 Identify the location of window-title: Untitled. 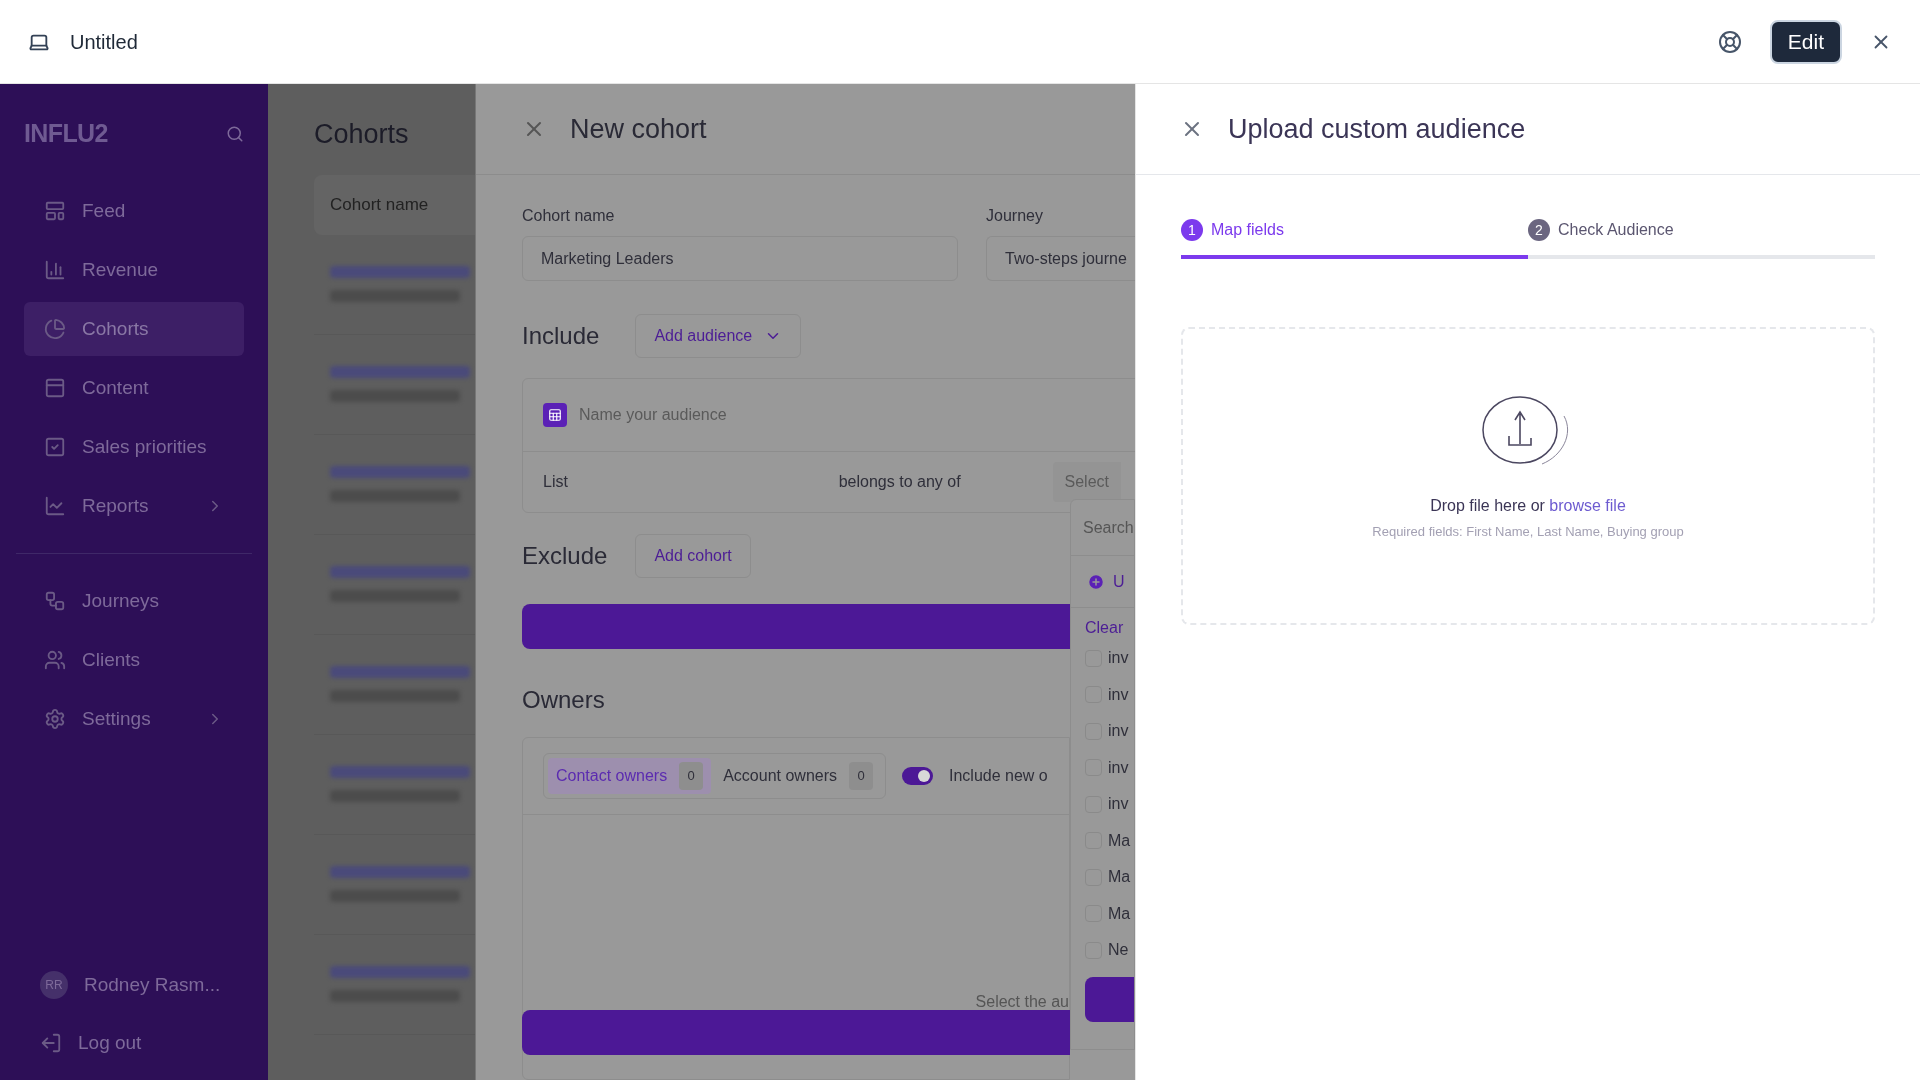
(104, 42).